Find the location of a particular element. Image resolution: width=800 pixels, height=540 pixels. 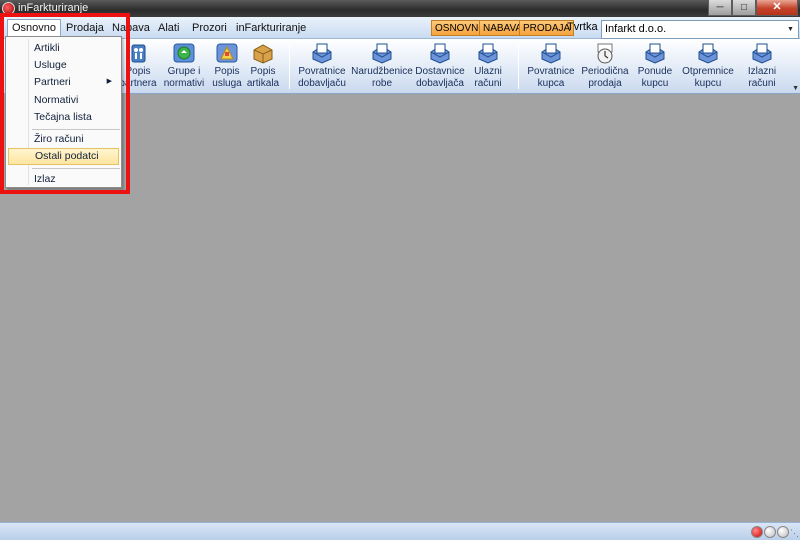

toolbar-label-line1: Ponude is located at coordinates (655, 71).